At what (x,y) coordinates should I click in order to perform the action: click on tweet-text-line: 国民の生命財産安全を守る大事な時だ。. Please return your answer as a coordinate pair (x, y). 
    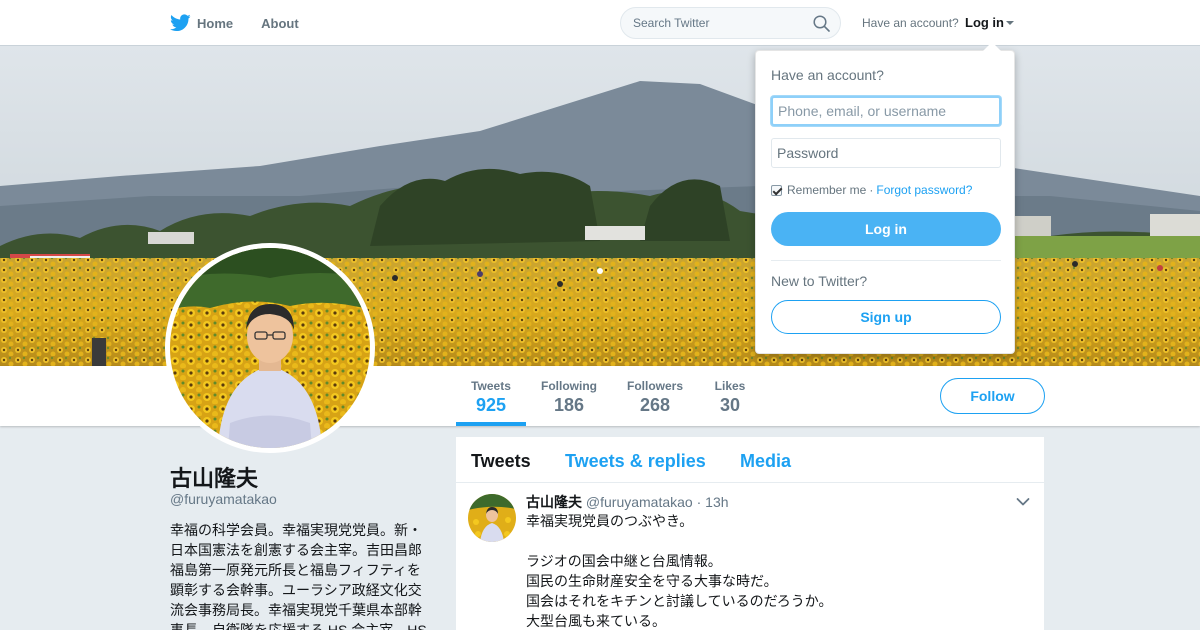
    Looking at the image, I should click on (652, 581).